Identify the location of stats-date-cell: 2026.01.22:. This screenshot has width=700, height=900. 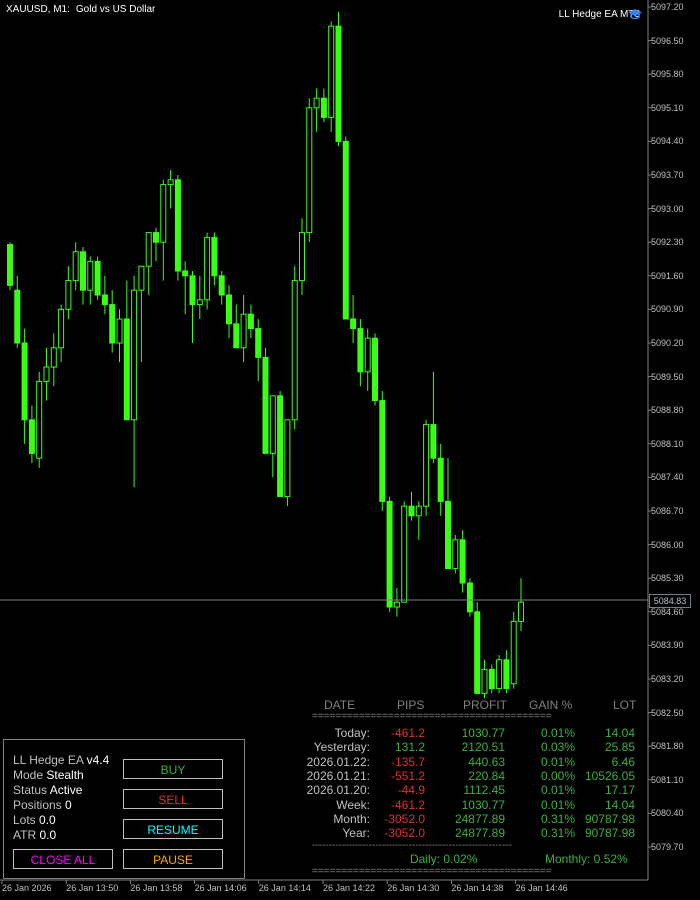
(338, 761).